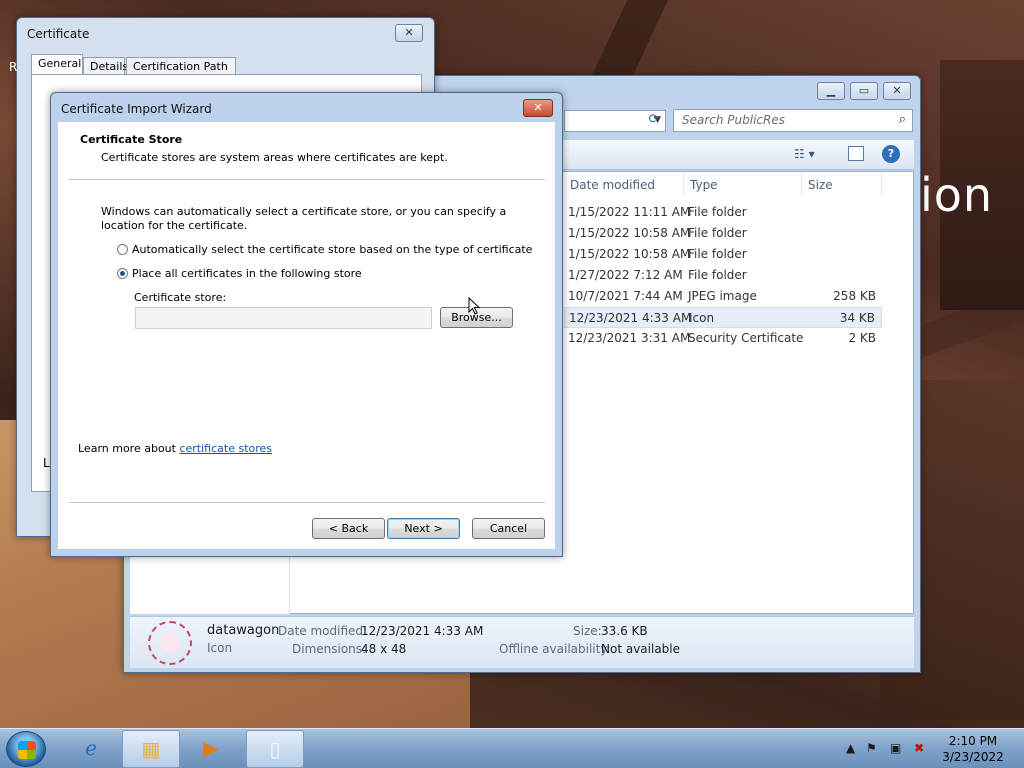 This screenshot has width=1024, height=768. What do you see at coordinates (136, 109) in the screenshot?
I see `wizard-title: Certificate Import Wizard` at bounding box center [136, 109].